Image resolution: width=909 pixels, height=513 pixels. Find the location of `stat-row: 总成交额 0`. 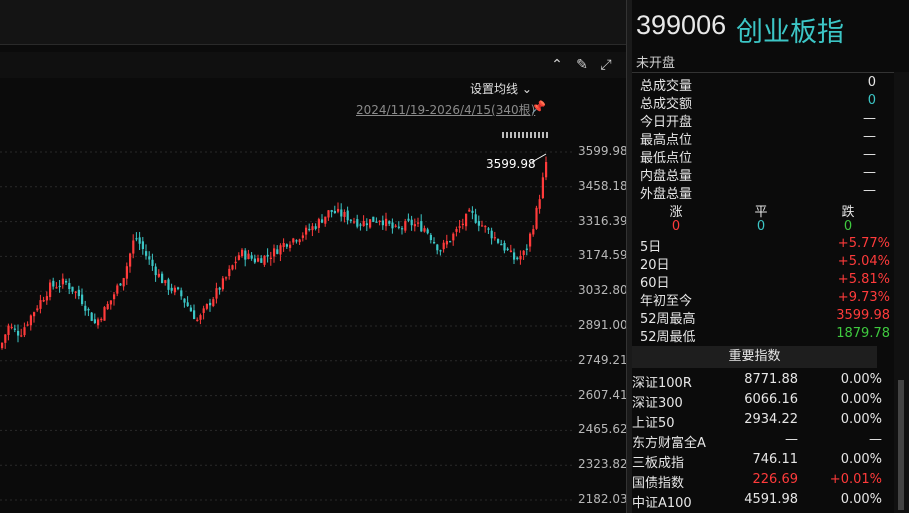

stat-row: 总成交额 0 is located at coordinates (765, 102).